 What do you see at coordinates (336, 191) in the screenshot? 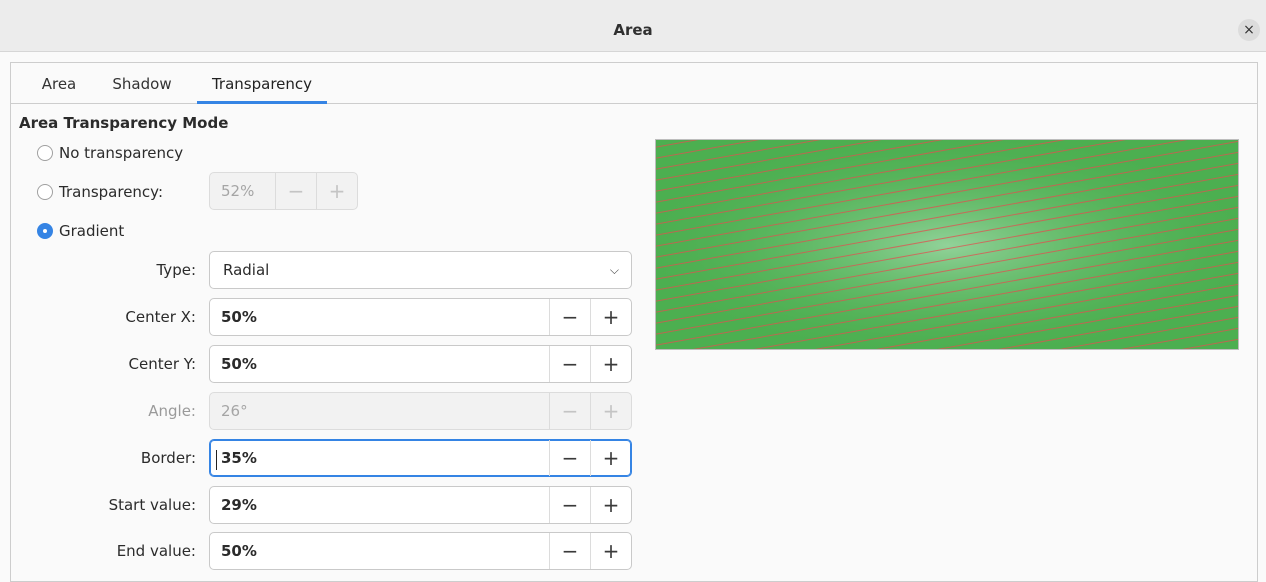
I see `transparency-plus-button: +` at bounding box center [336, 191].